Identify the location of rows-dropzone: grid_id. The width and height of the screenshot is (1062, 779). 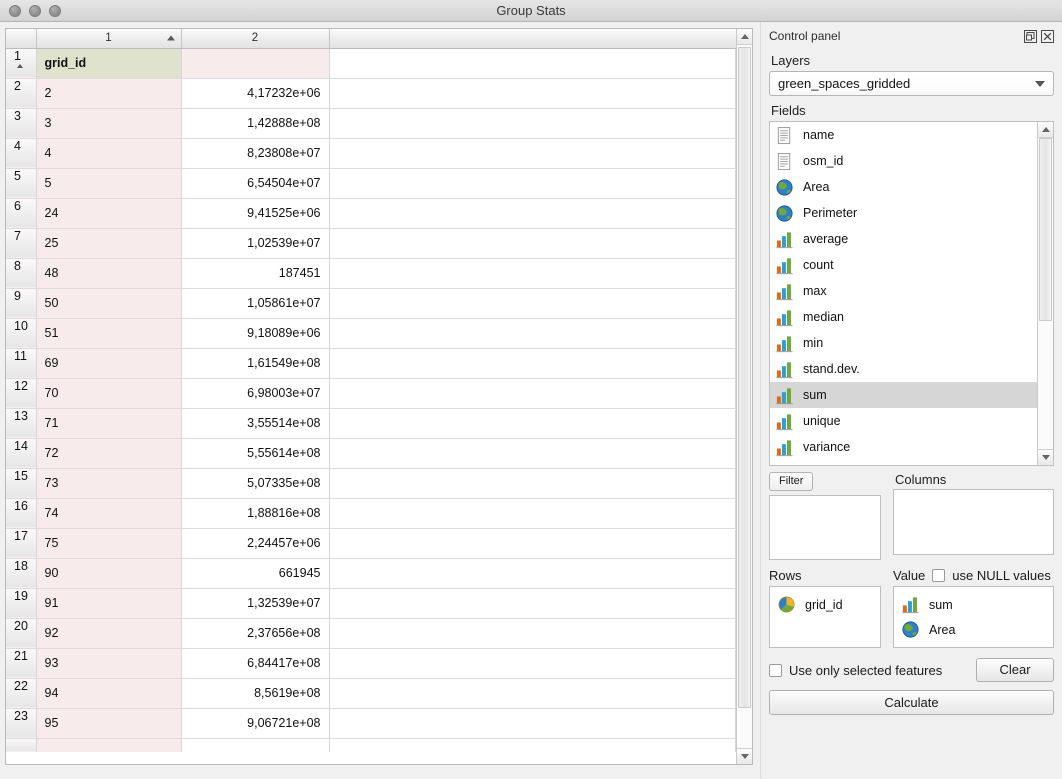
(825, 617).